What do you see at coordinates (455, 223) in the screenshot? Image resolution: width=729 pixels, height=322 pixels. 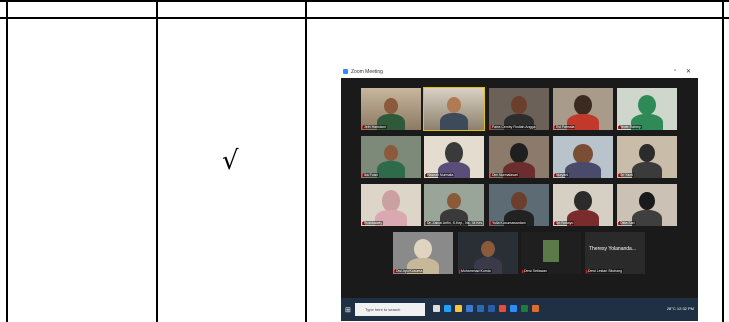 I see `participant-name: Dr. Zainal Arifin, S.Kep., Ns., M.Kes` at bounding box center [455, 223].